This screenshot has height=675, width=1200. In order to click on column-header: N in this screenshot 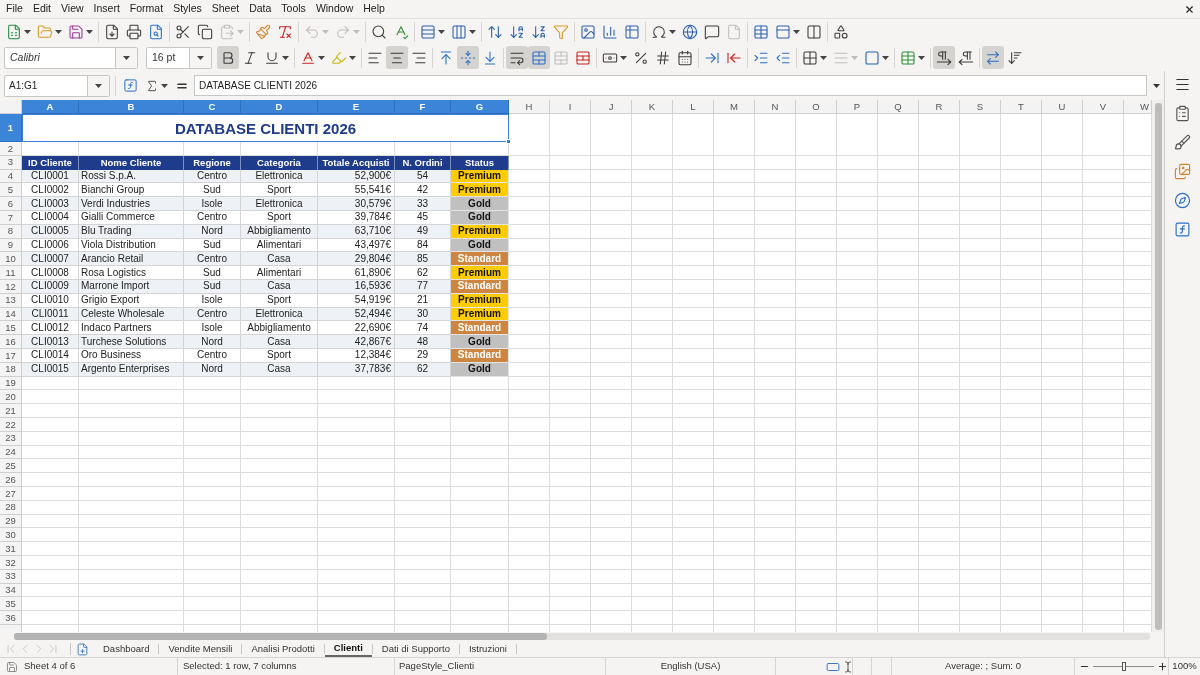, I will do `click(775, 107)`.